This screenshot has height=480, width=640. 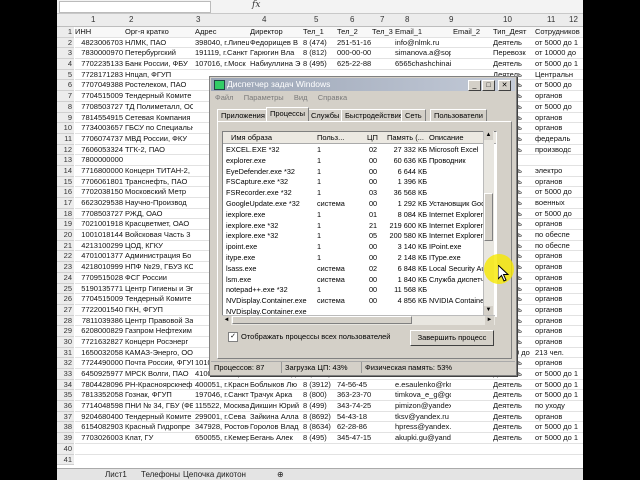 What do you see at coordinates (159, 118) in the screenshot?
I see `cell: Сетевая Компания` at bounding box center [159, 118].